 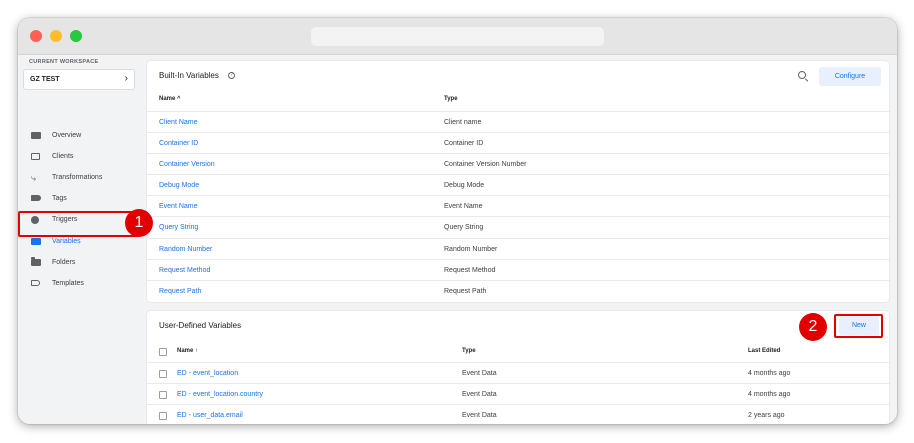 What do you see at coordinates (464, 185) in the screenshot?
I see `variable-type: Debug Mode` at bounding box center [464, 185].